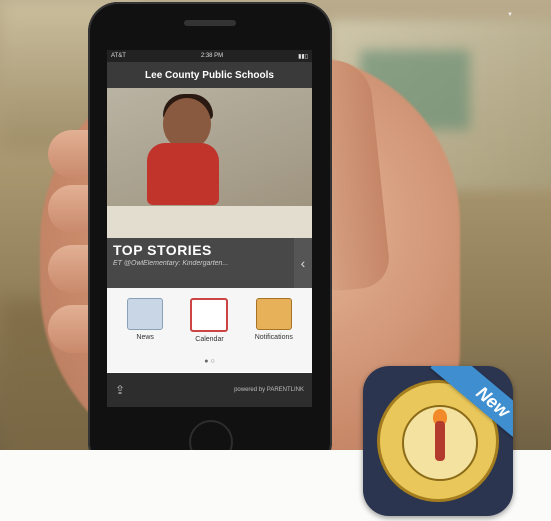 The width and height of the screenshot is (551, 521). What do you see at coordinates (273, 337) in the screenshot?
I see `notifications-label: Notifications` at bounding box center [273, 337].